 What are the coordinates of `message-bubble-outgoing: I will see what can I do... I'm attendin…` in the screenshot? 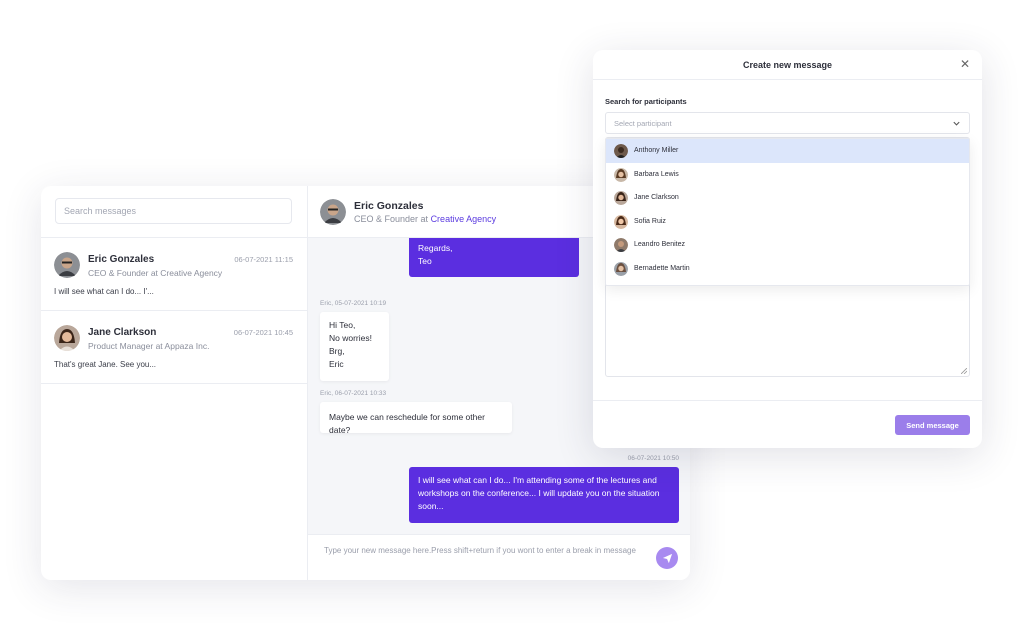 It's located at (544, 495).